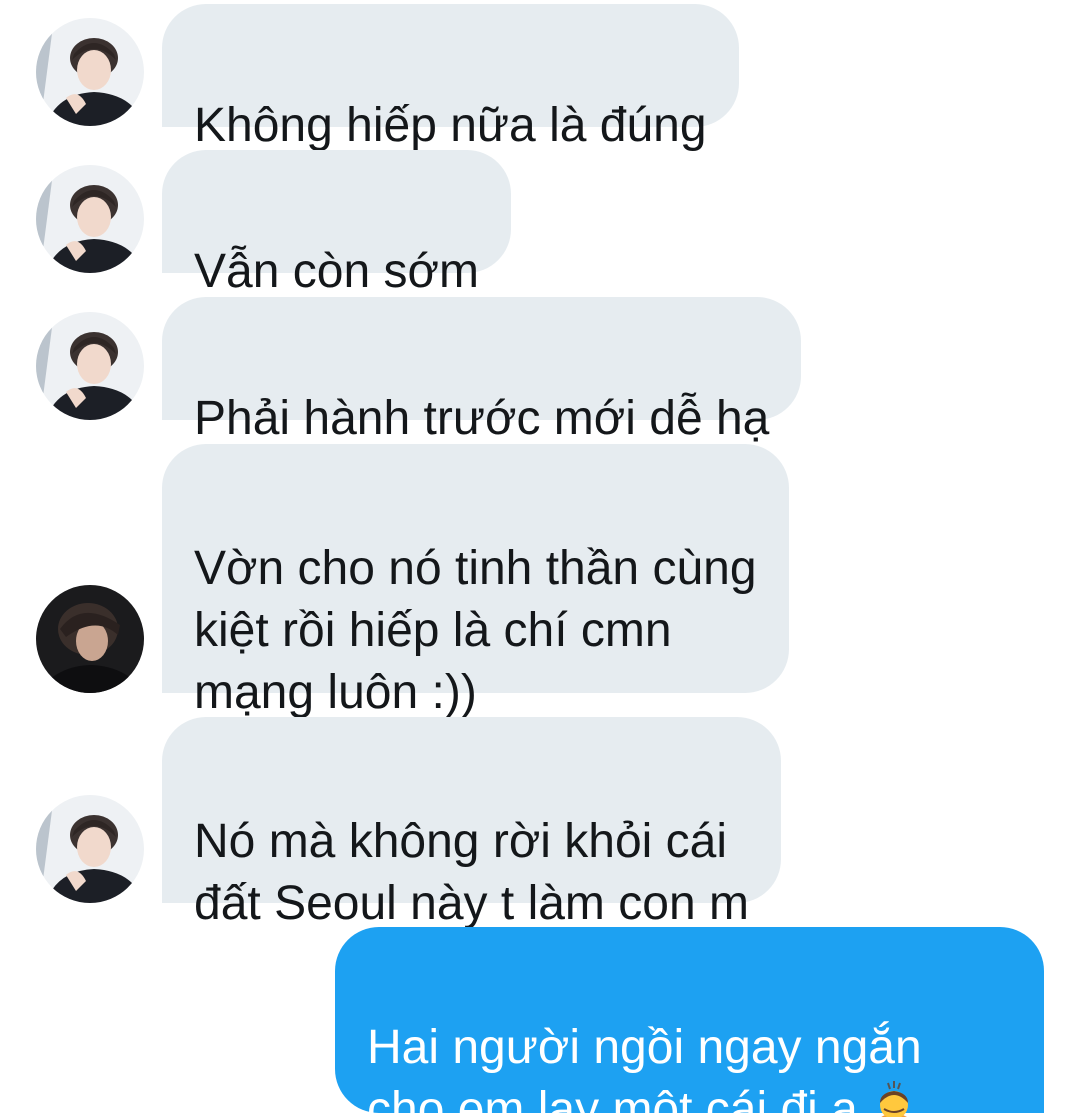 Image resolution: width=1080 pixels, height=1117 pixels. Describe the element at coordinates (482, 418) in the screenshot. I see `message-text: Phải hành trước mới dễ hạ` at that location.